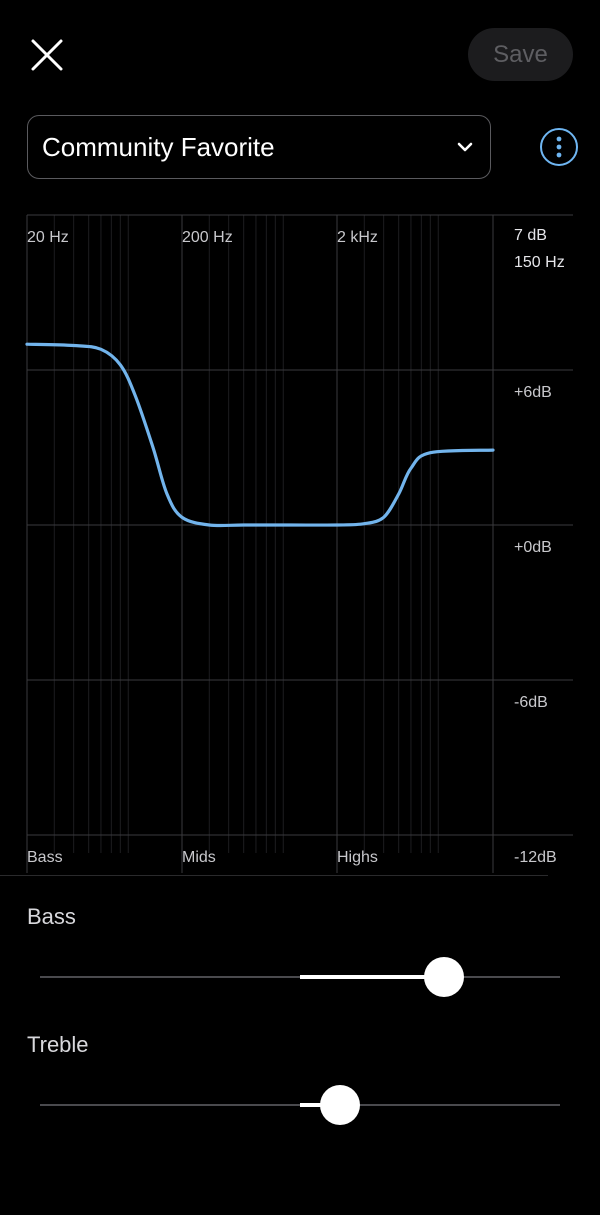 This screenshot has width=600, height=1215. I want to click on eq-y-tick-label: +0dB, so click(533, 547).